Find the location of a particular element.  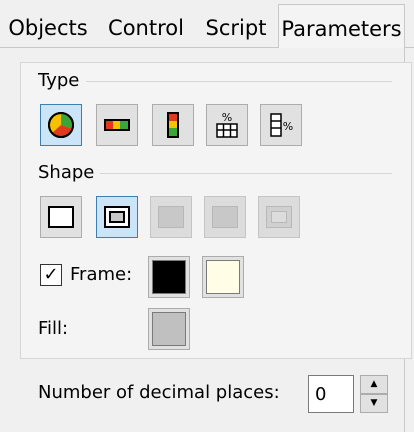

spin-down-button: ▼ is located at coordinates (374, 403).